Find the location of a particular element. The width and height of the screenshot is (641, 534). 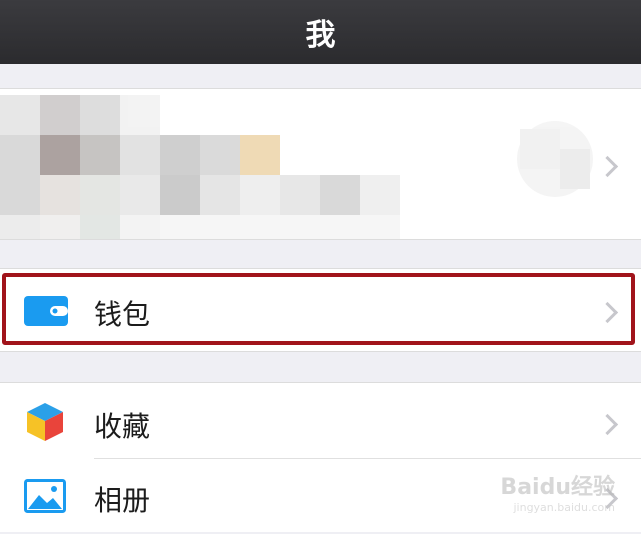

highlight-box is located at coordinates (318, 309).